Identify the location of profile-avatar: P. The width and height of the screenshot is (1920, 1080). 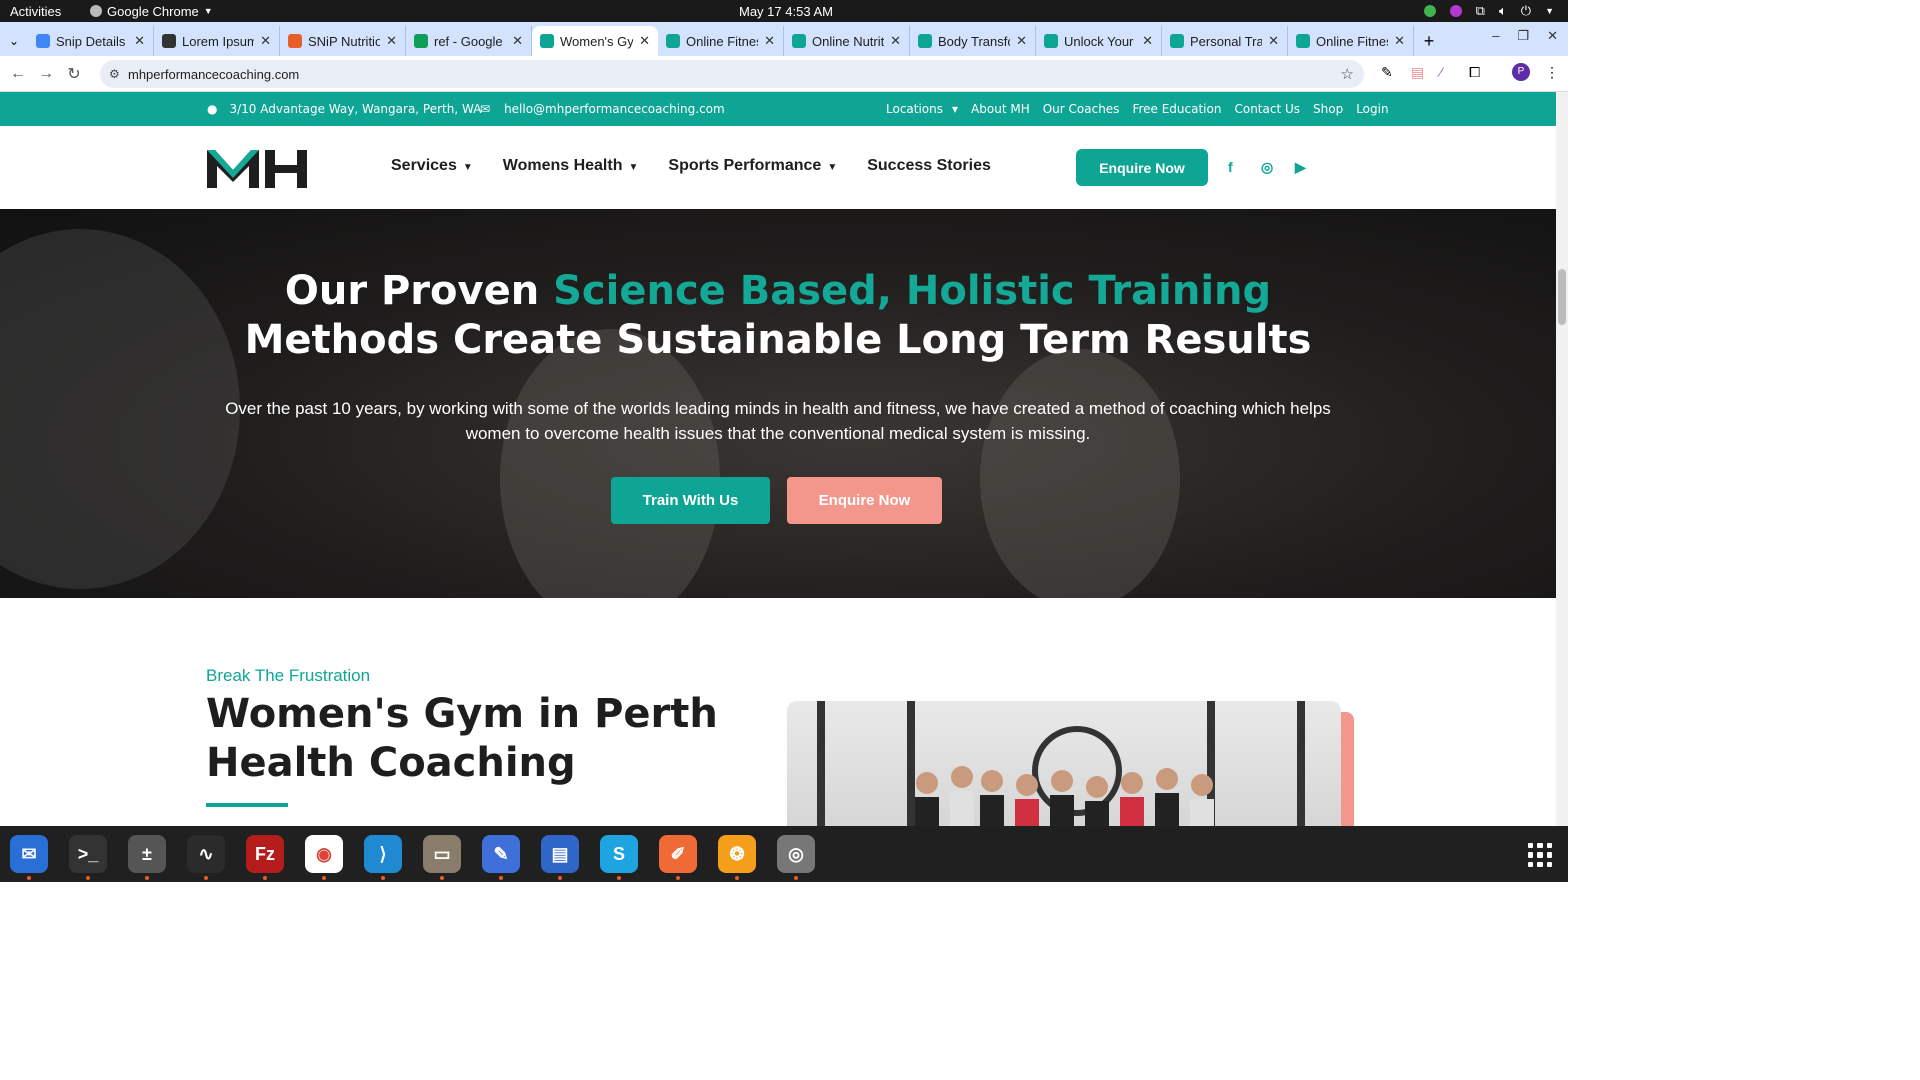
(1521, 72).